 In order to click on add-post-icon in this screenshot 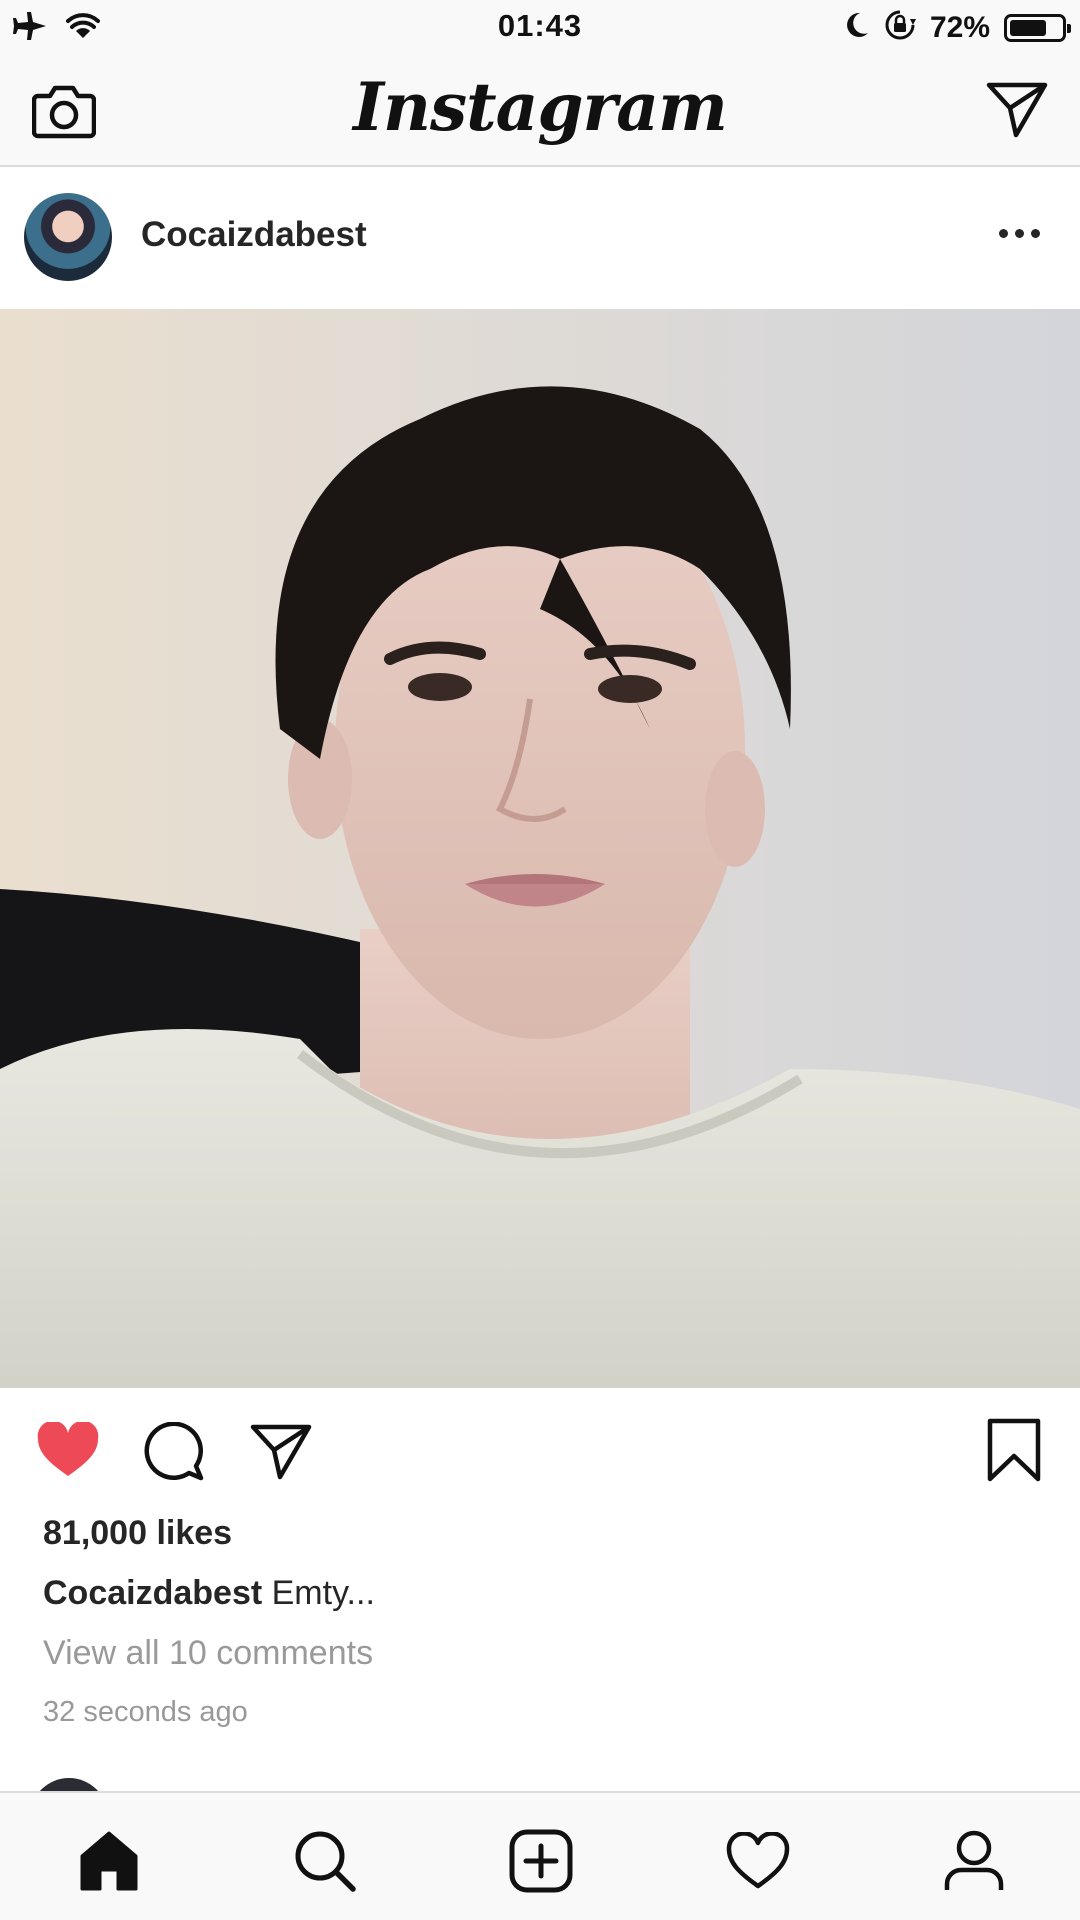, I will do `click(541, 1861)`.